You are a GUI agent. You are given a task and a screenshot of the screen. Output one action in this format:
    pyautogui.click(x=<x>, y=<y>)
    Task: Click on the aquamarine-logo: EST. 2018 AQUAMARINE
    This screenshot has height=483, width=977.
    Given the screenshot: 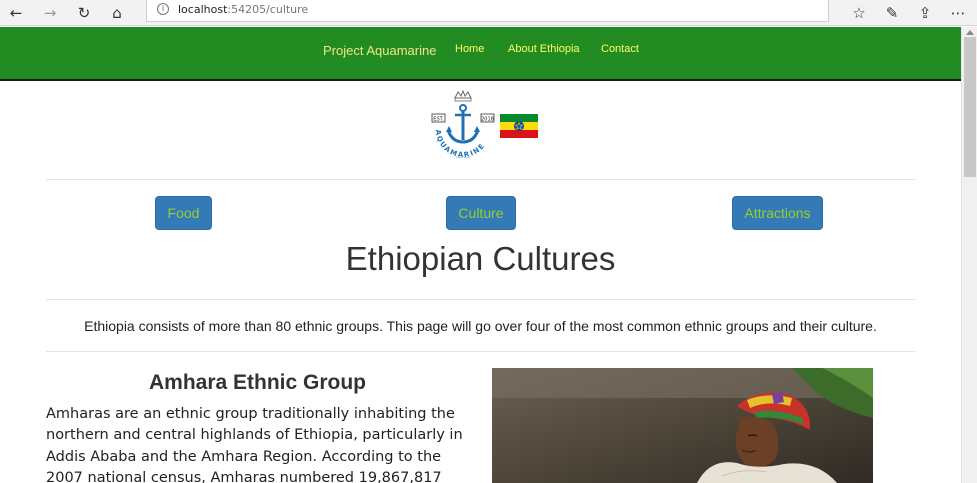 What is the action you would take?
    pyautogui.click(x=463, y=125)
    